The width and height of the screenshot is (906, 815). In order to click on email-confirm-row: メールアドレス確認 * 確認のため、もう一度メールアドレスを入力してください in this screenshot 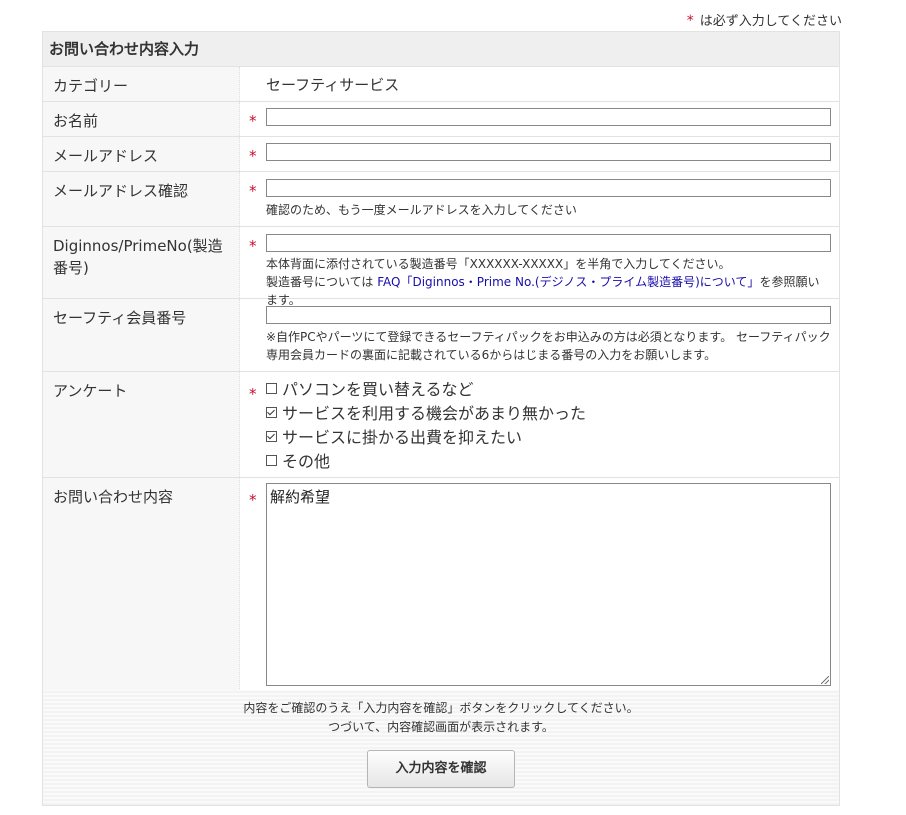, I will do `click(441, 199)`.